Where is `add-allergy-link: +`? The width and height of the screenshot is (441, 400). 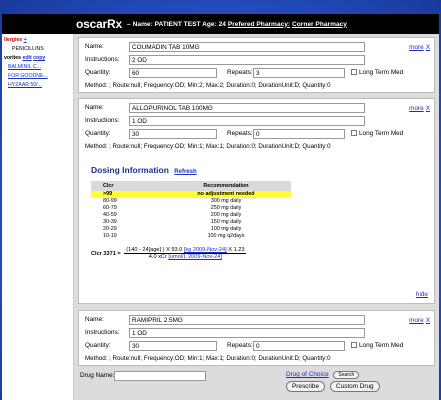 add-allergy-link: + is located at coordinates (25, 40).